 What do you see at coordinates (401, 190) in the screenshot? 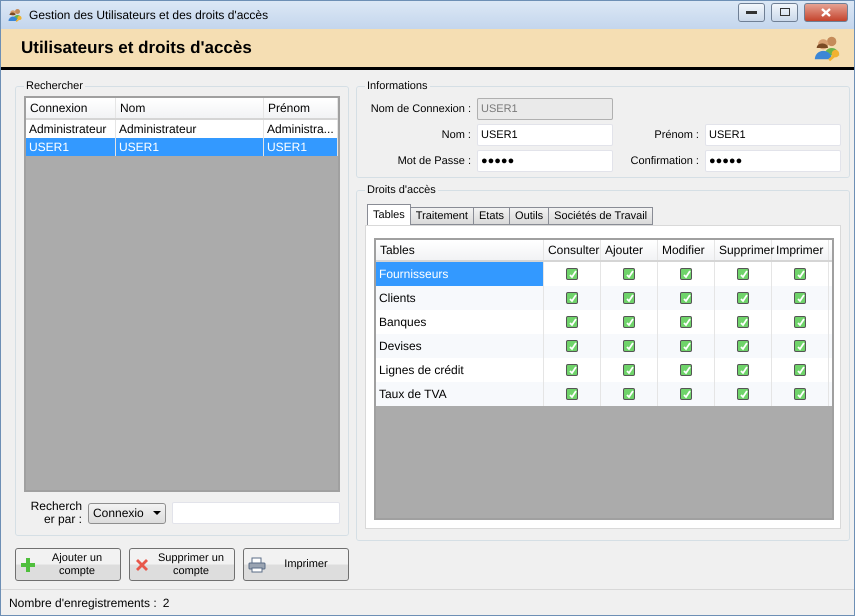
I see `group-title: Droits d'accès` at bounding box center [401, 190].